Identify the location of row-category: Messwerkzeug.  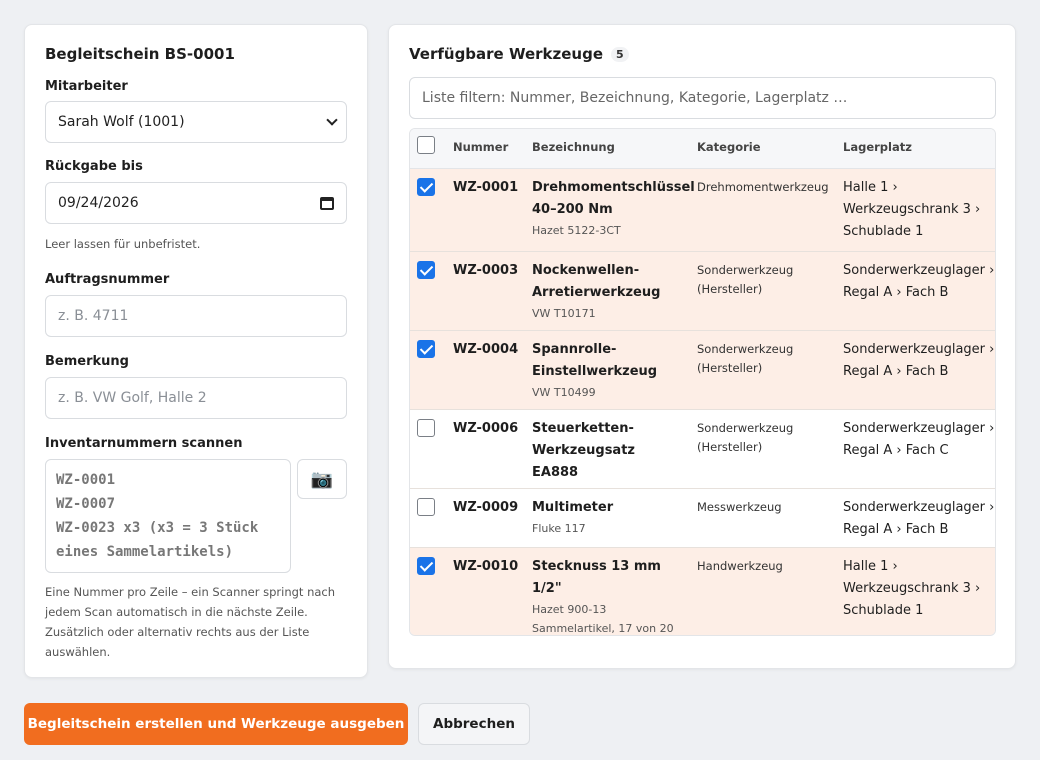
(739, 507).